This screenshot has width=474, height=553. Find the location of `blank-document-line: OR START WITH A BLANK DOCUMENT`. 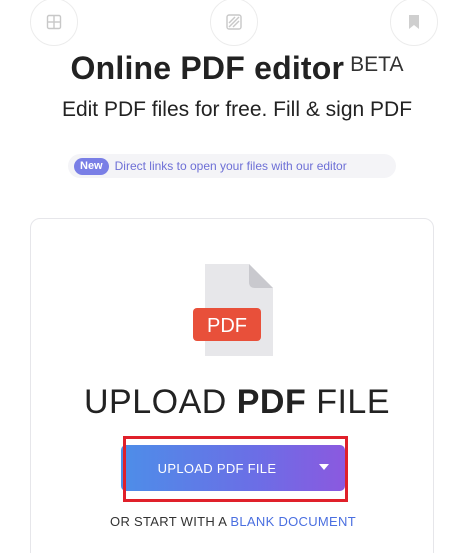

blank-document-line: OR START WITH A BLANK DOCUMENT is located at coordinates (233, 521).